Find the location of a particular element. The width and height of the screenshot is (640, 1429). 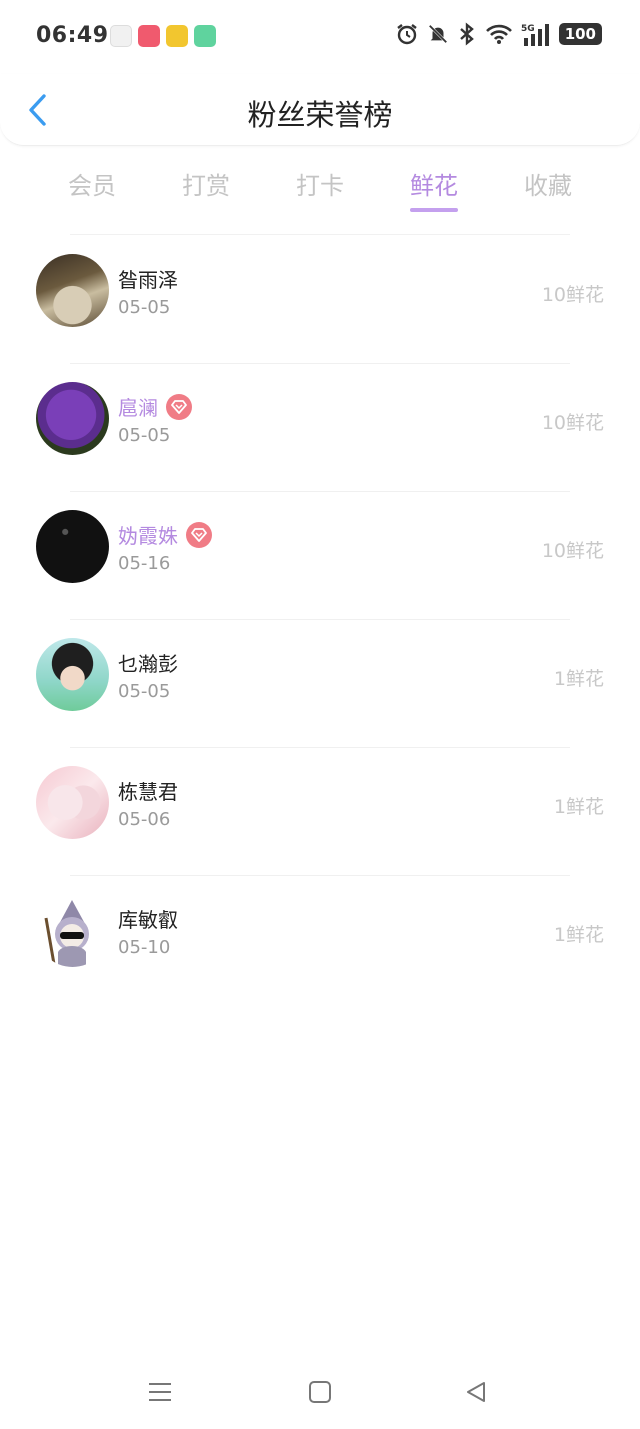

tabs-divider is located at coordinates (320, 234).